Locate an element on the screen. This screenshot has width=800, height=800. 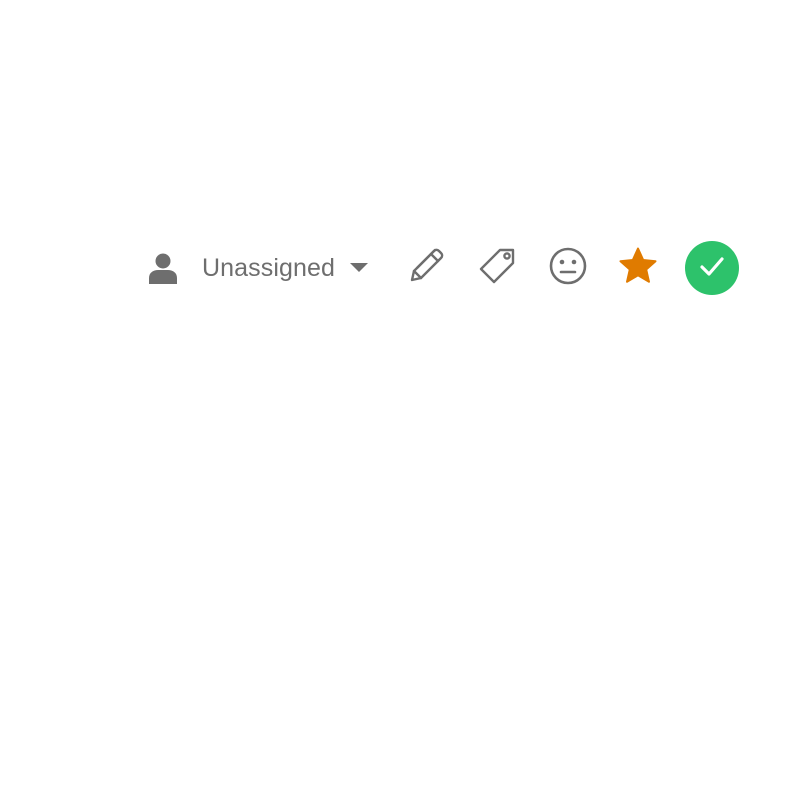
tag-button is located at coordinates (498, 268).